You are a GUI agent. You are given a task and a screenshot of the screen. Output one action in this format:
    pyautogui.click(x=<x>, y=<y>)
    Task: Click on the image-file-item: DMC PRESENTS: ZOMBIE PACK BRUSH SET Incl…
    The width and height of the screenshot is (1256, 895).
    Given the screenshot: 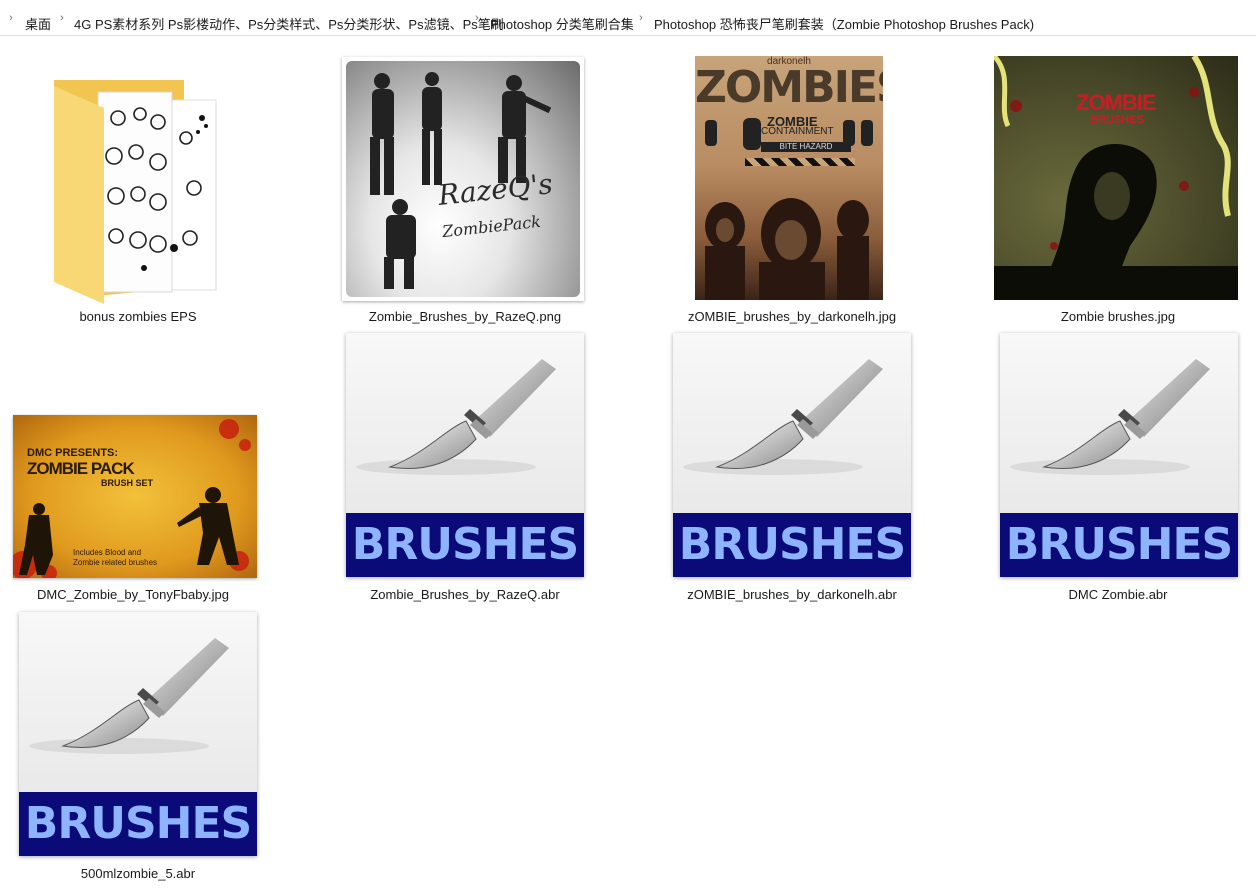 What is the action you would take?
    pyautogui.click(x=135, y=511)
    